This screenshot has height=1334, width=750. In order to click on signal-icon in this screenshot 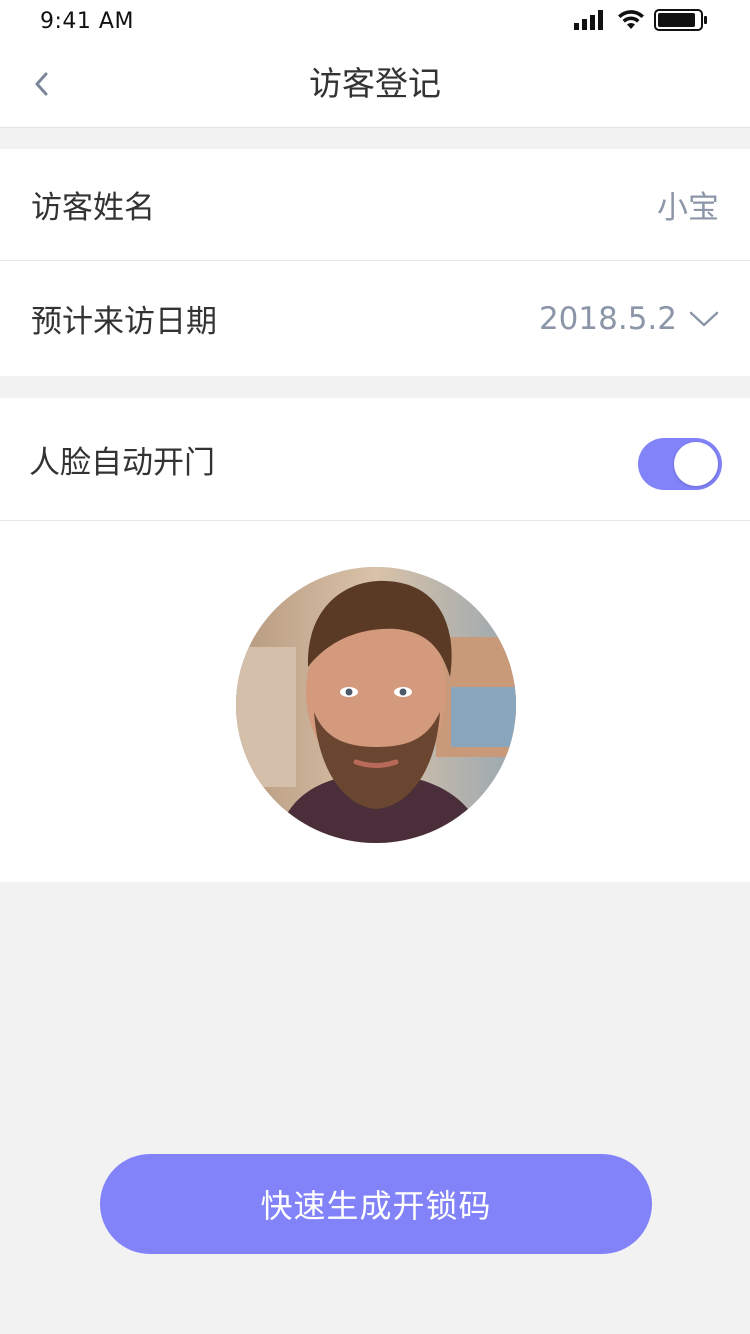, I will do `click(588, 20)`.